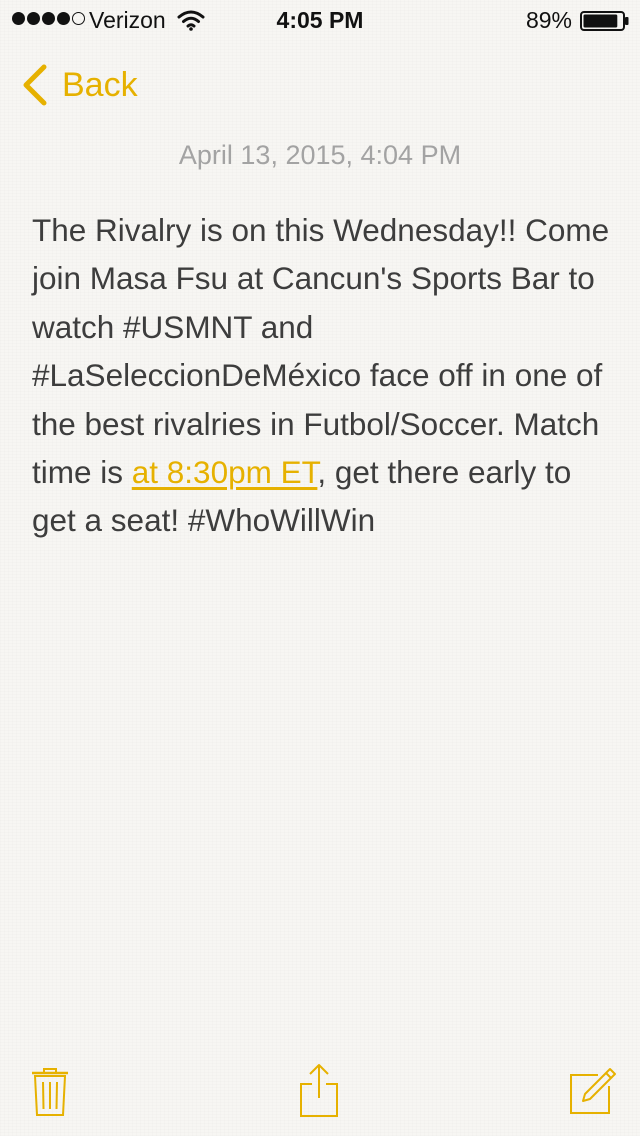 The height and width of the screenshot is (1136, 640). I want to click on battery-icon, so click(604, 21).